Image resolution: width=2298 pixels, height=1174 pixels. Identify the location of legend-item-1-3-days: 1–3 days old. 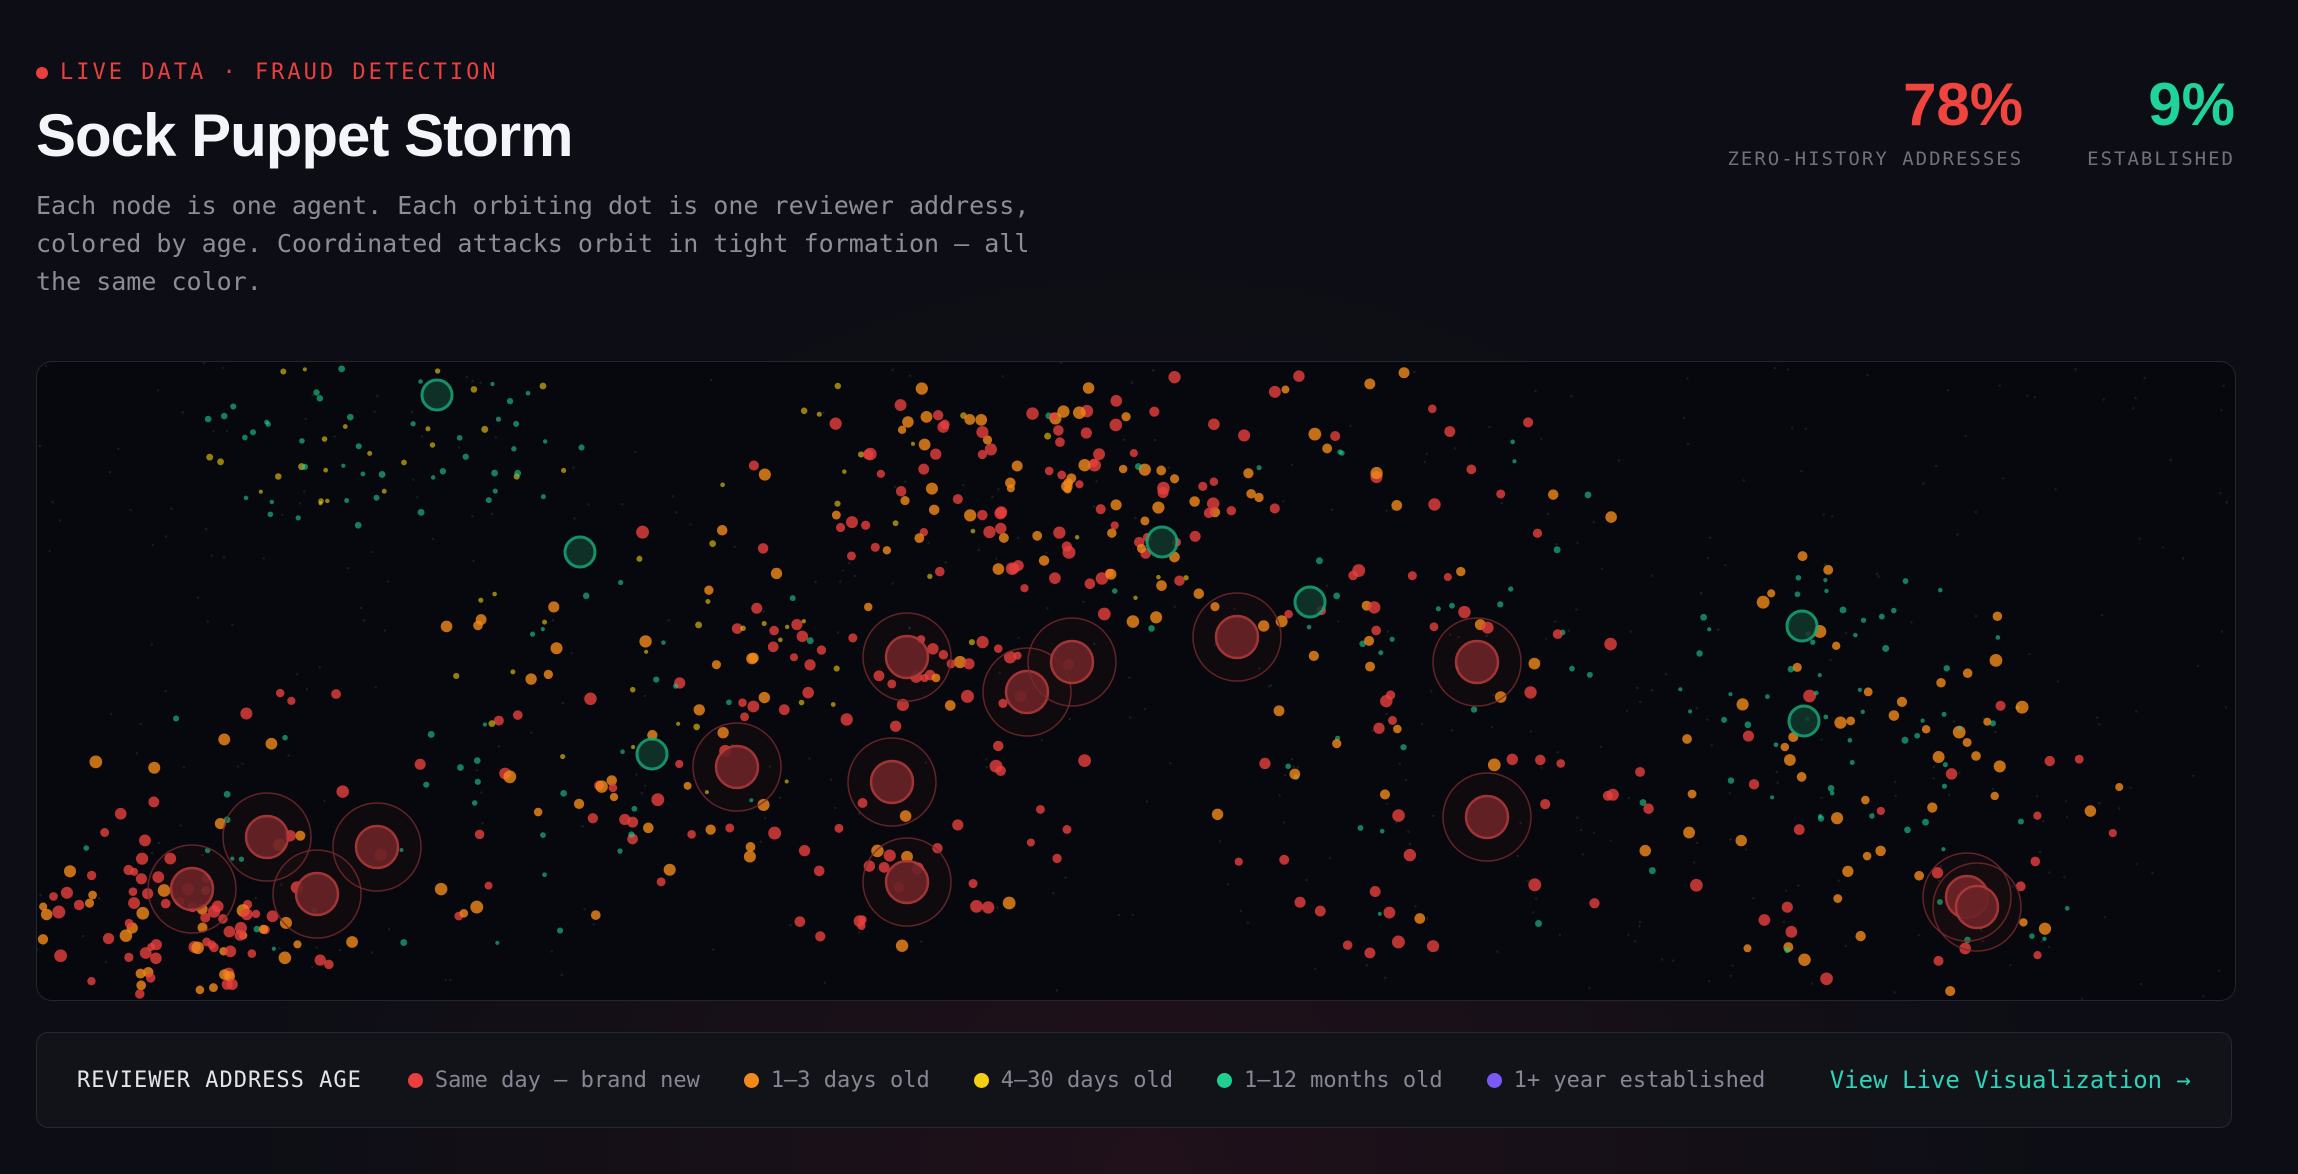
(836, 1080).